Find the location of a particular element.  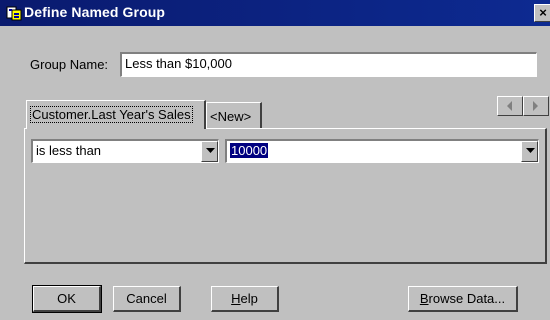

help-button: Help is located at coordinates (245, 299).